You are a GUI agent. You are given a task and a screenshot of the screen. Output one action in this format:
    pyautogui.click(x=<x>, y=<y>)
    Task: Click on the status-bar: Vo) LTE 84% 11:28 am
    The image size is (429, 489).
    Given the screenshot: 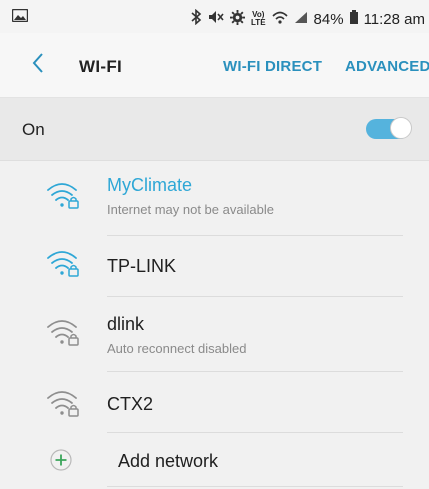 What is the action you would take?
    pyautogui.click(x=214, y=16)
    